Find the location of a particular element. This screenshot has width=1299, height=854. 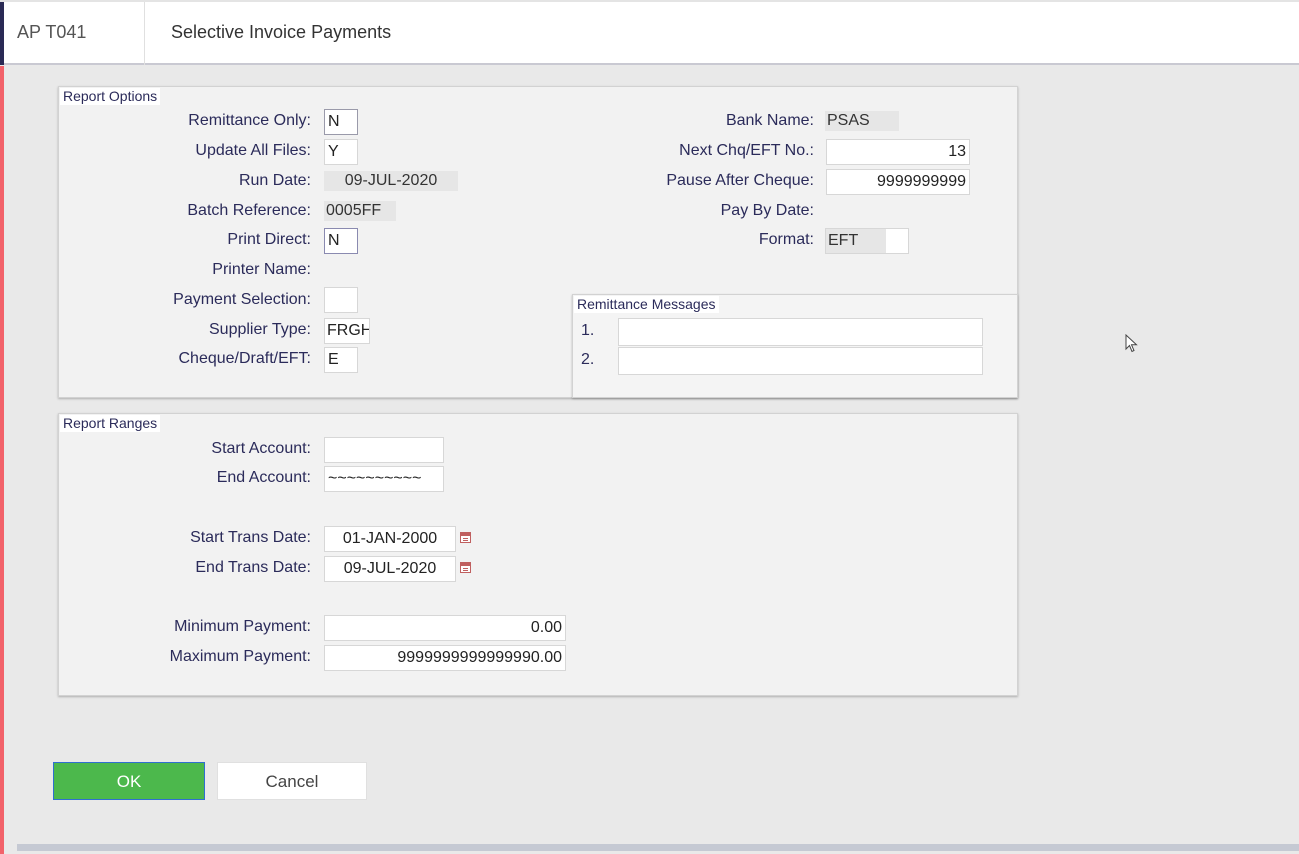

pause-after-cheque-label: Pause After Cheque: is located at coordinates (740, 180).